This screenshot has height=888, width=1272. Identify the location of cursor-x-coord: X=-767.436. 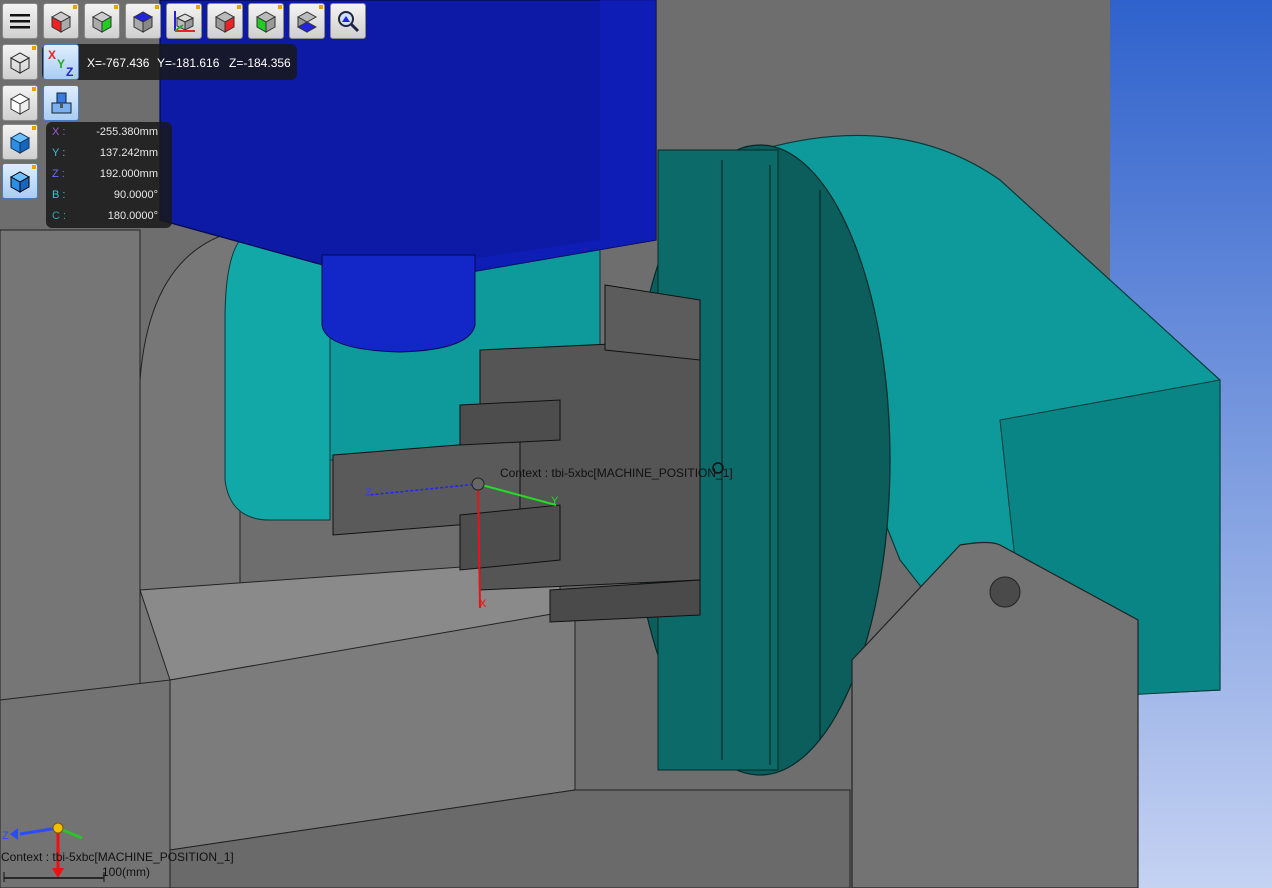
(118, 63).